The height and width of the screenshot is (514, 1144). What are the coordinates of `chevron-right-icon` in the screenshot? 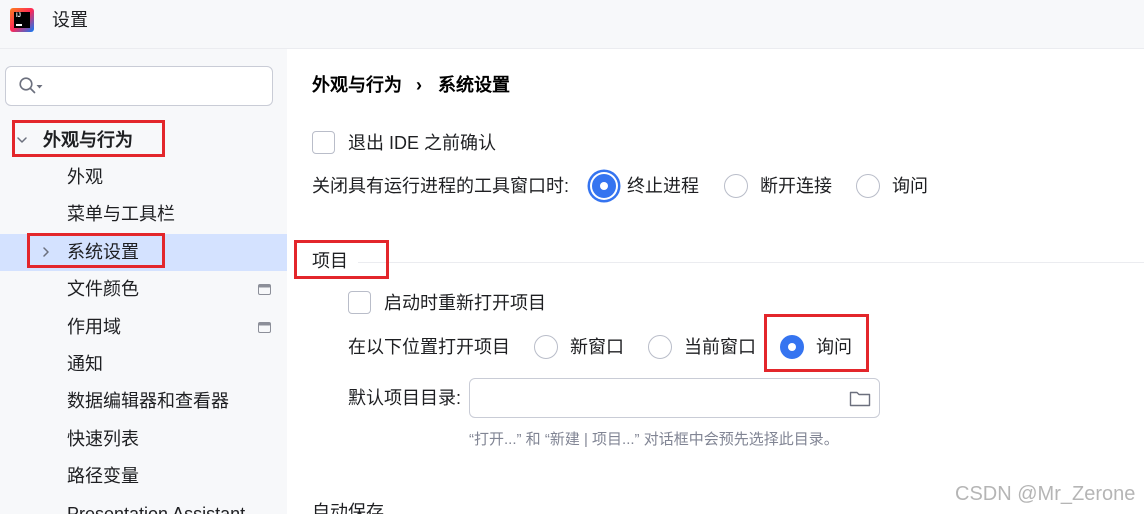 It's located at (46, 252).